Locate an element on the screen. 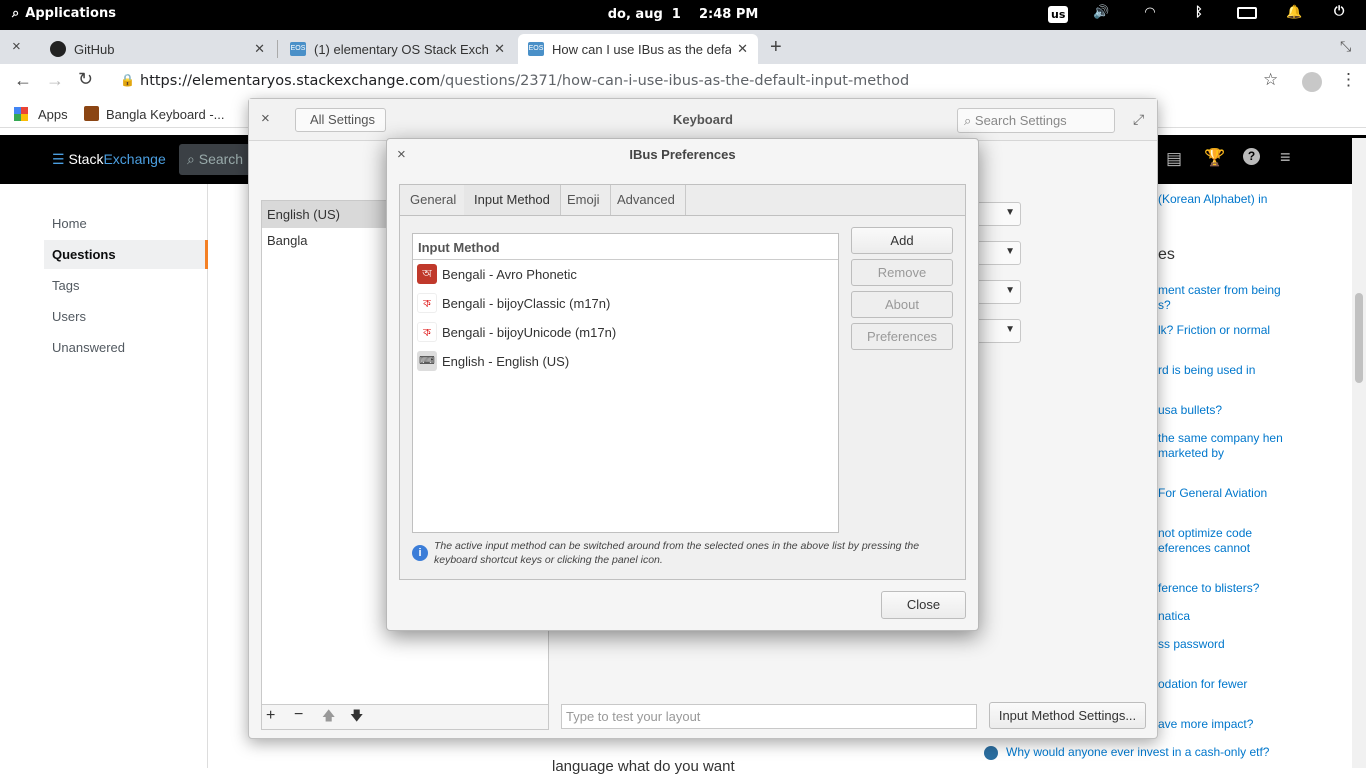 This screenshot has height=775, width=1366. hot-question-link: usa bullets? is located at coordinates (1223, 410).